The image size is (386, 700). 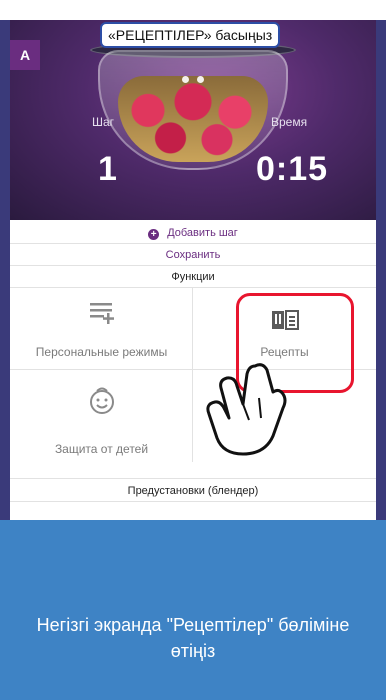 I want to click on presets-header: Предустановки (блендер), so click(x=193, y=490).